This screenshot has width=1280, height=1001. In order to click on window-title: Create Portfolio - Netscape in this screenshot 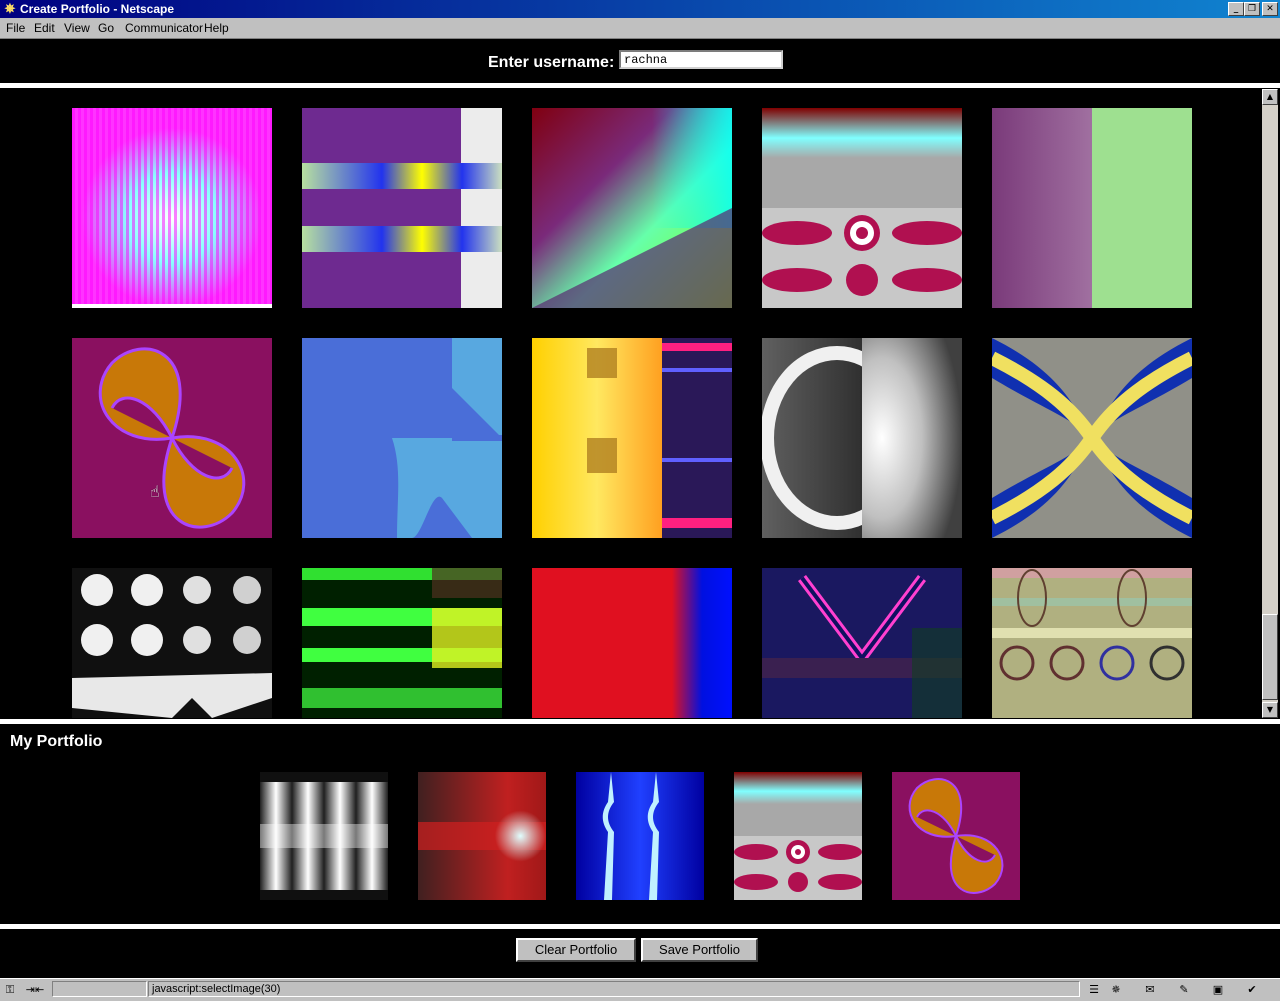, I will do `click(97, 9)`.